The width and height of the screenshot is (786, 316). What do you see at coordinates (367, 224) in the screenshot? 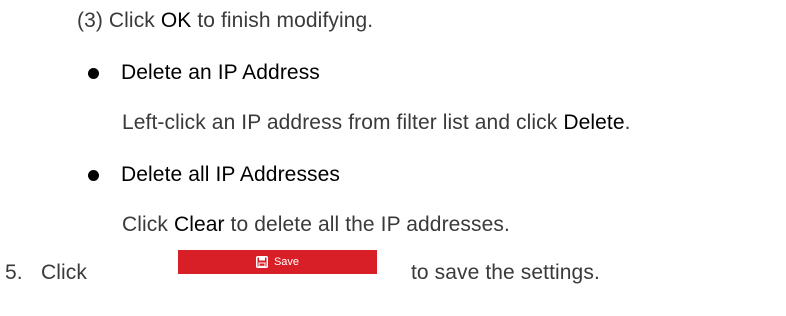
I see `delete-all-suffix: to delete all the IP addresses.` at bounding box center [367, 224].